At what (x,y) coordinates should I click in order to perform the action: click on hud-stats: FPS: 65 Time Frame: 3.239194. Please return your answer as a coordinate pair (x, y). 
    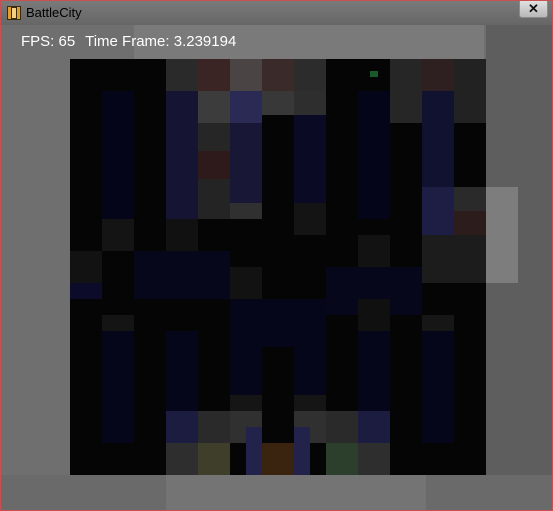
    Looking at the image, I should click on (131, 41).